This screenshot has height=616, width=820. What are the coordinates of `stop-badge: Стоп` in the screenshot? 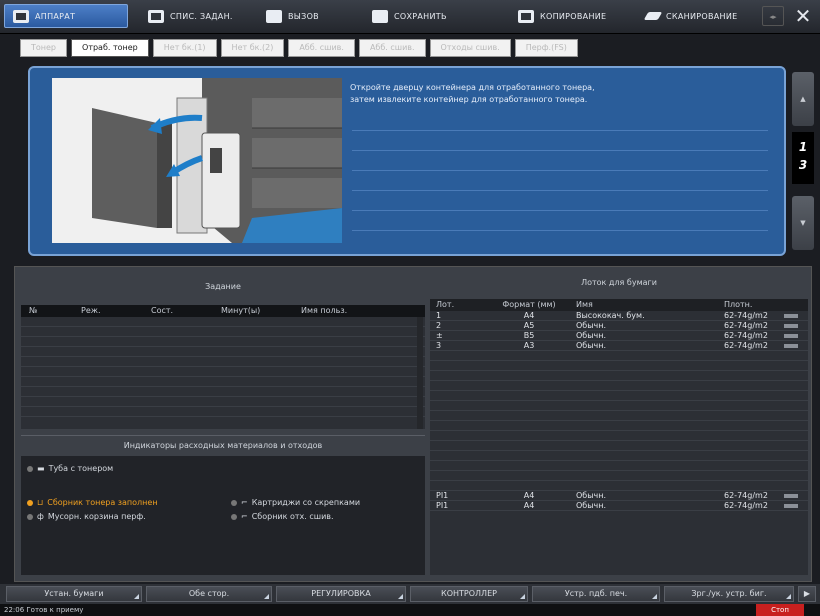 It's located at (780, 610).